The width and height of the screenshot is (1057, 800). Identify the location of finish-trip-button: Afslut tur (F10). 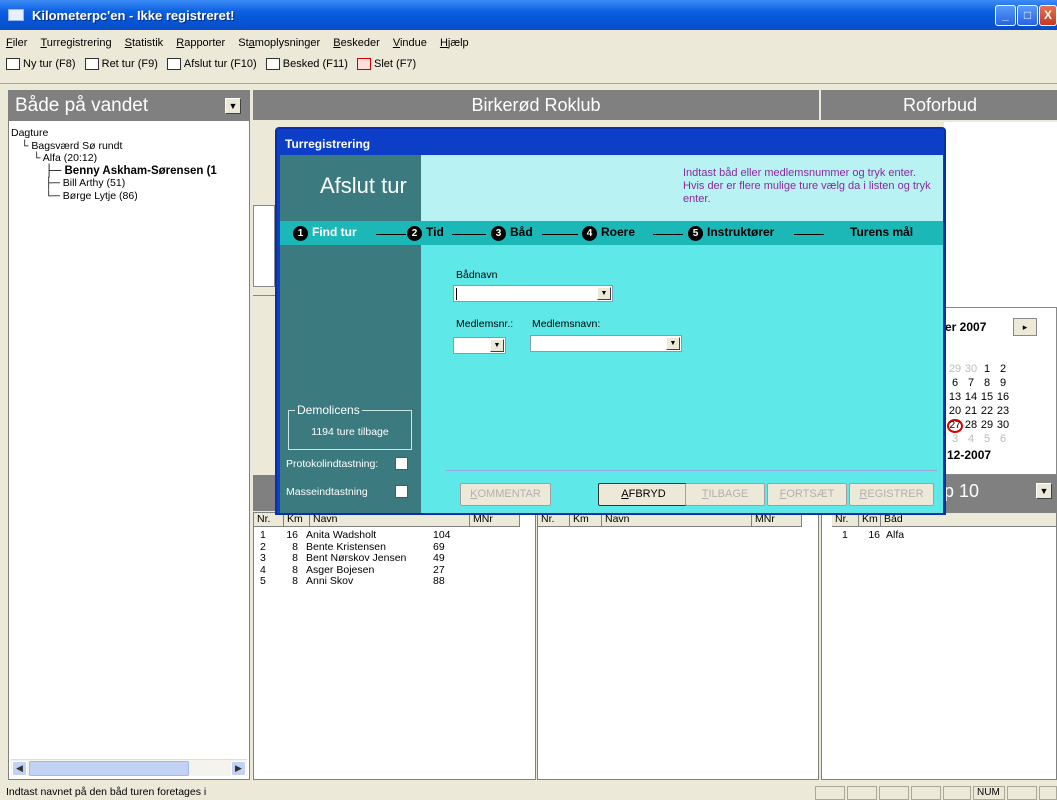
(211, 64).